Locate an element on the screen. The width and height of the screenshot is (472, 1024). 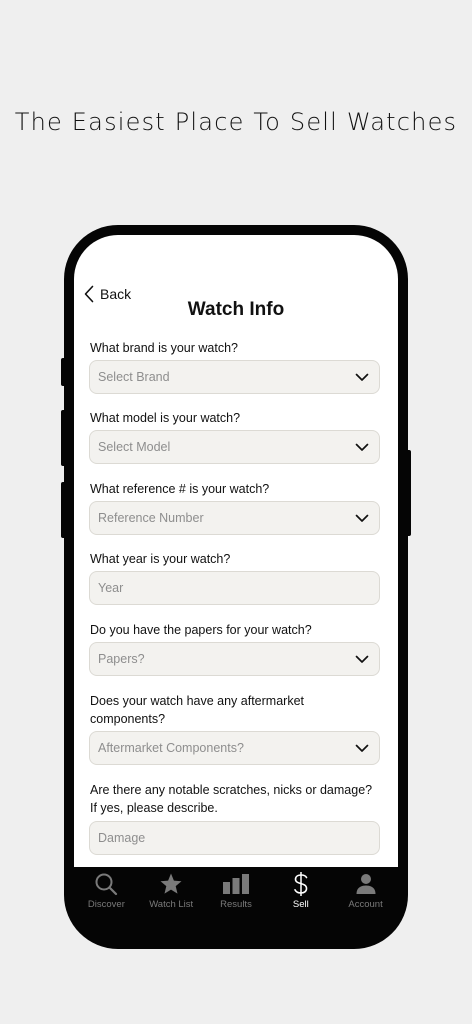
tab-label: Discover is located at coordinates (106, 904).